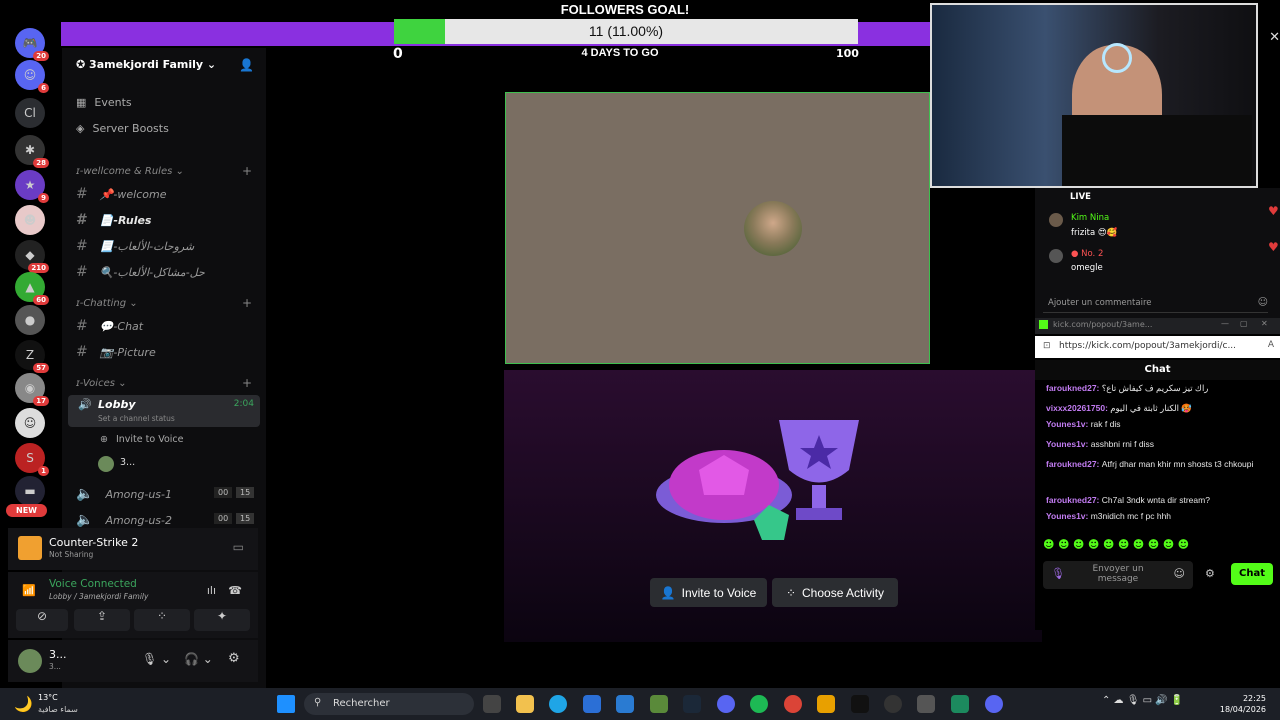  What do you see at coordinates (1225, 323) in the screenshot?
I see `minimize-icon: —` at bounding box center [1225, 323].